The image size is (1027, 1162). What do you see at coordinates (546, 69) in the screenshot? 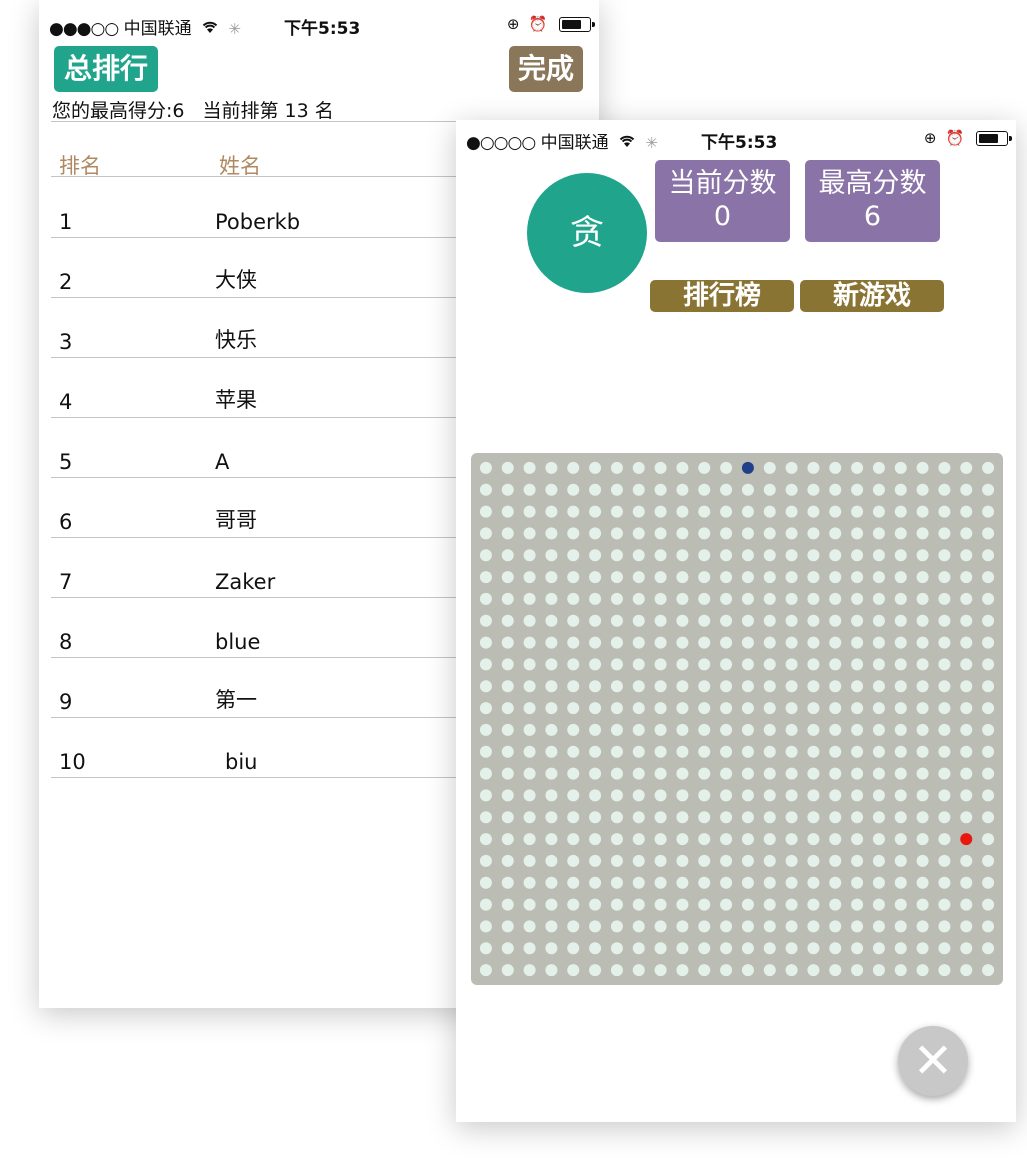
I see `done-button: 完成` at bounding box center [546, 69].